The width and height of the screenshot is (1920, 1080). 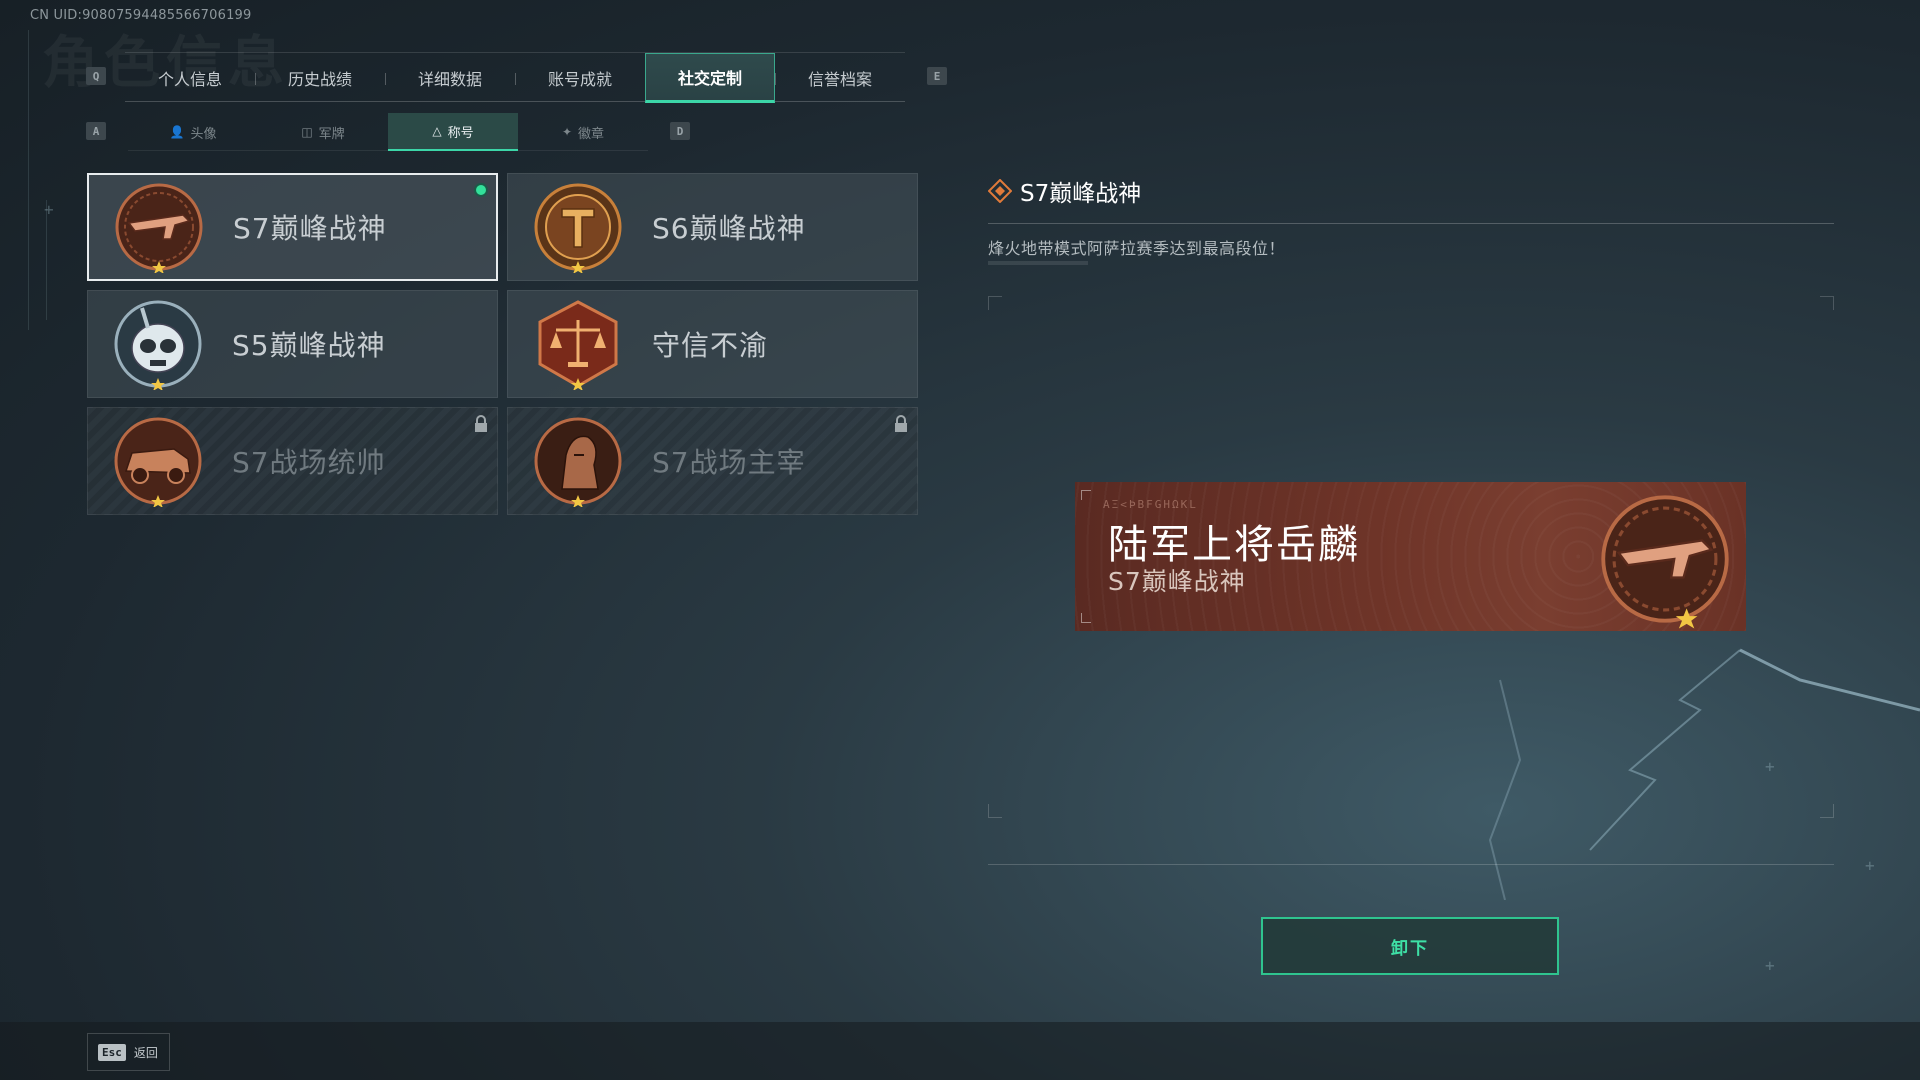 What do you see at coordinates (1137, 248) in the screenshot?
I see `detail-description: 烽火地带模式阿萨拉赛季达到最高段位！` at bounding box center [1137, 248].